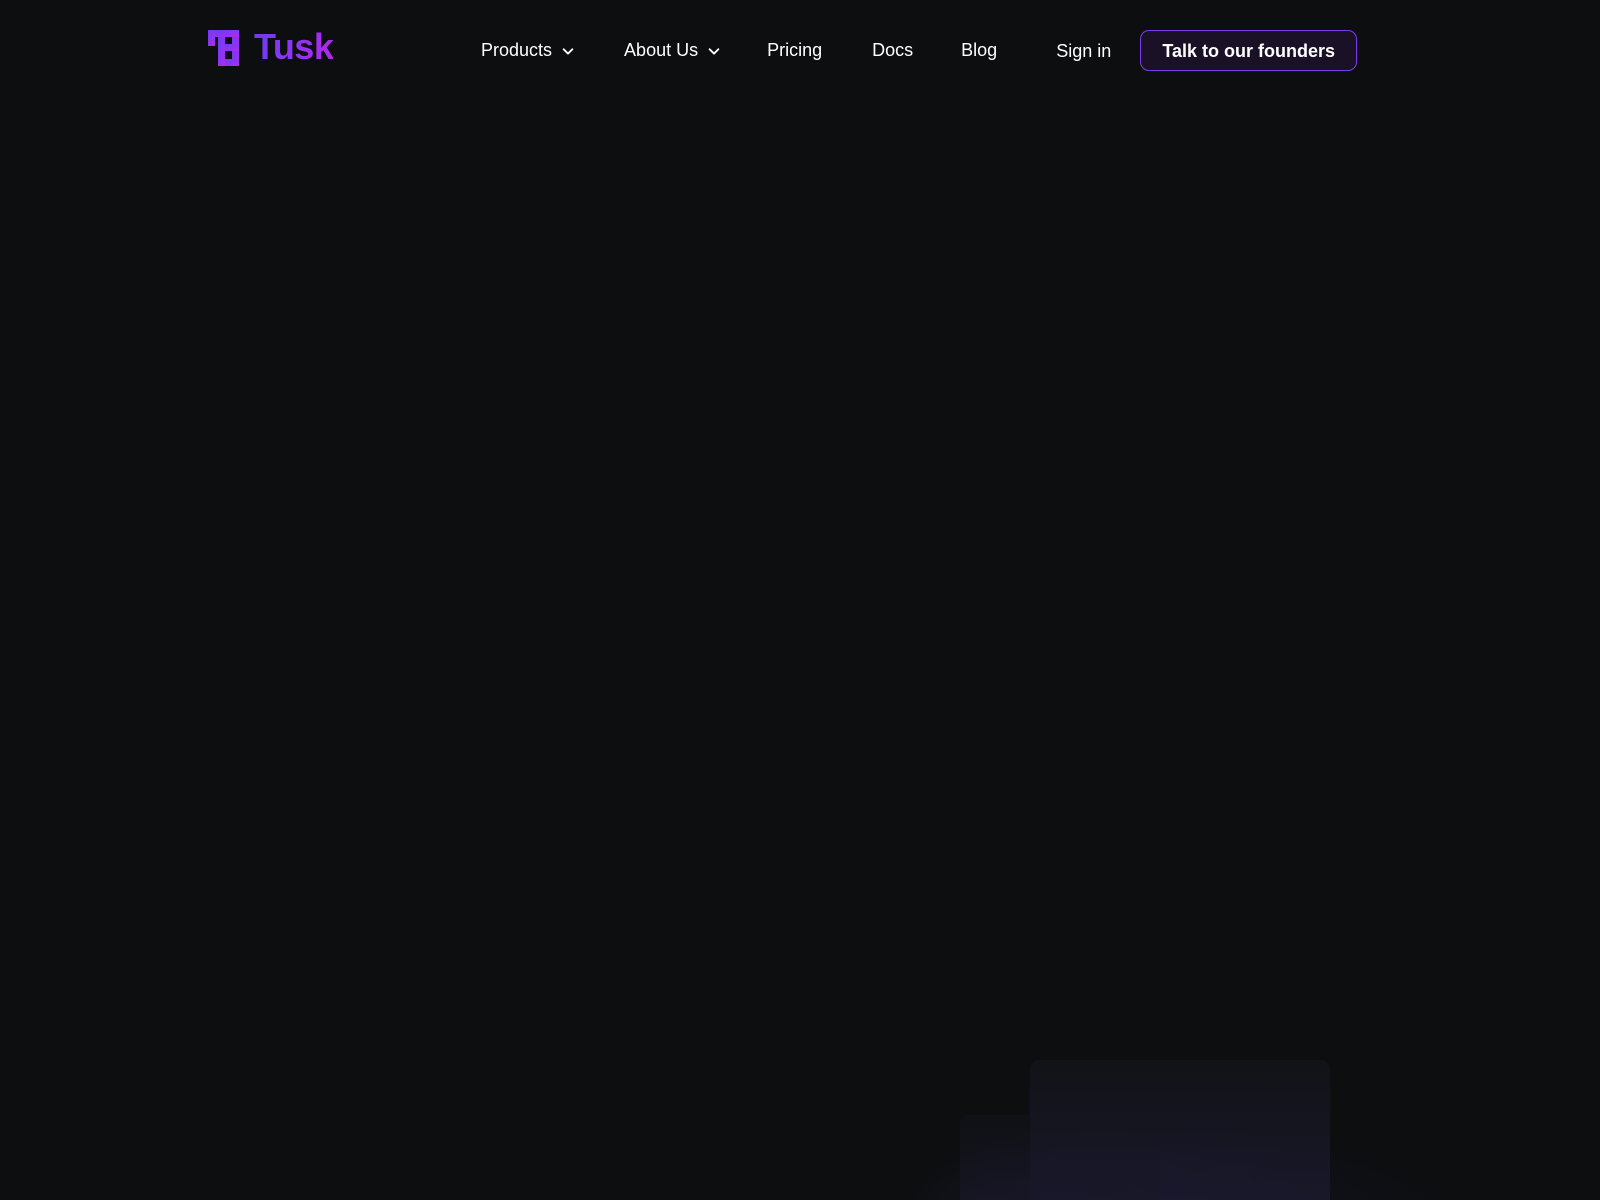 This screenshot has width=1600, height=1200. I want to click on tusk-logo-mark-icon, so click(225, 47).